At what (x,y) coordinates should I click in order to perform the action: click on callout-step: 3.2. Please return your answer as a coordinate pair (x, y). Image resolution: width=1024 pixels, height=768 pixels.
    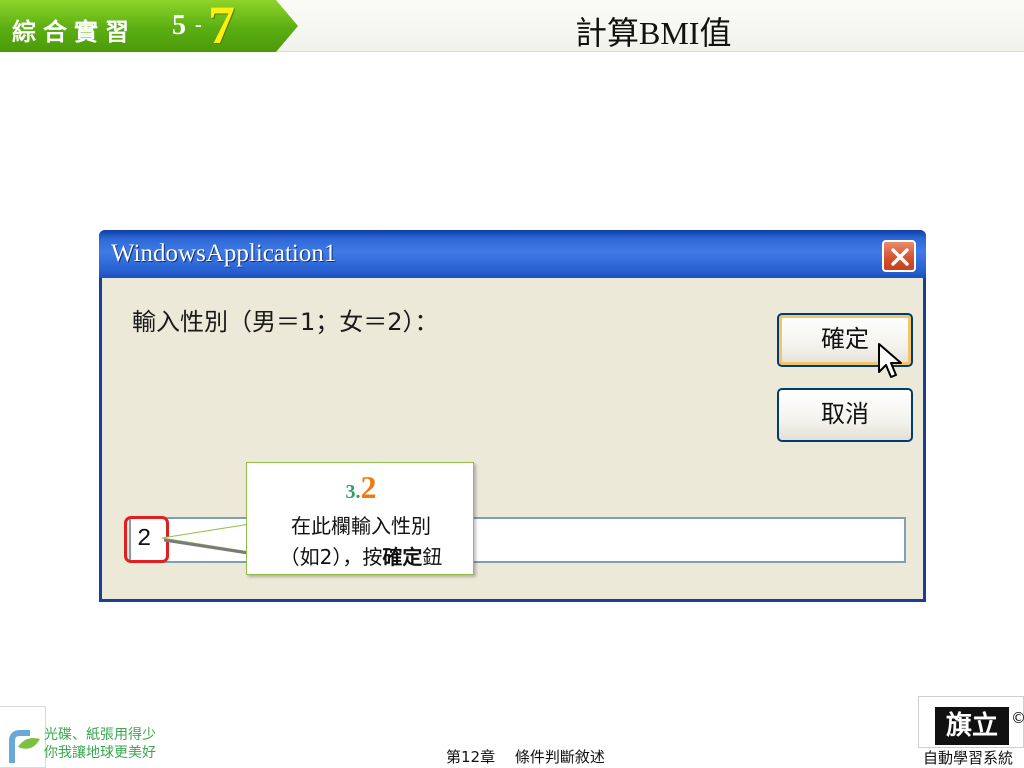
    Looking at the image, I should click on (361, 487).